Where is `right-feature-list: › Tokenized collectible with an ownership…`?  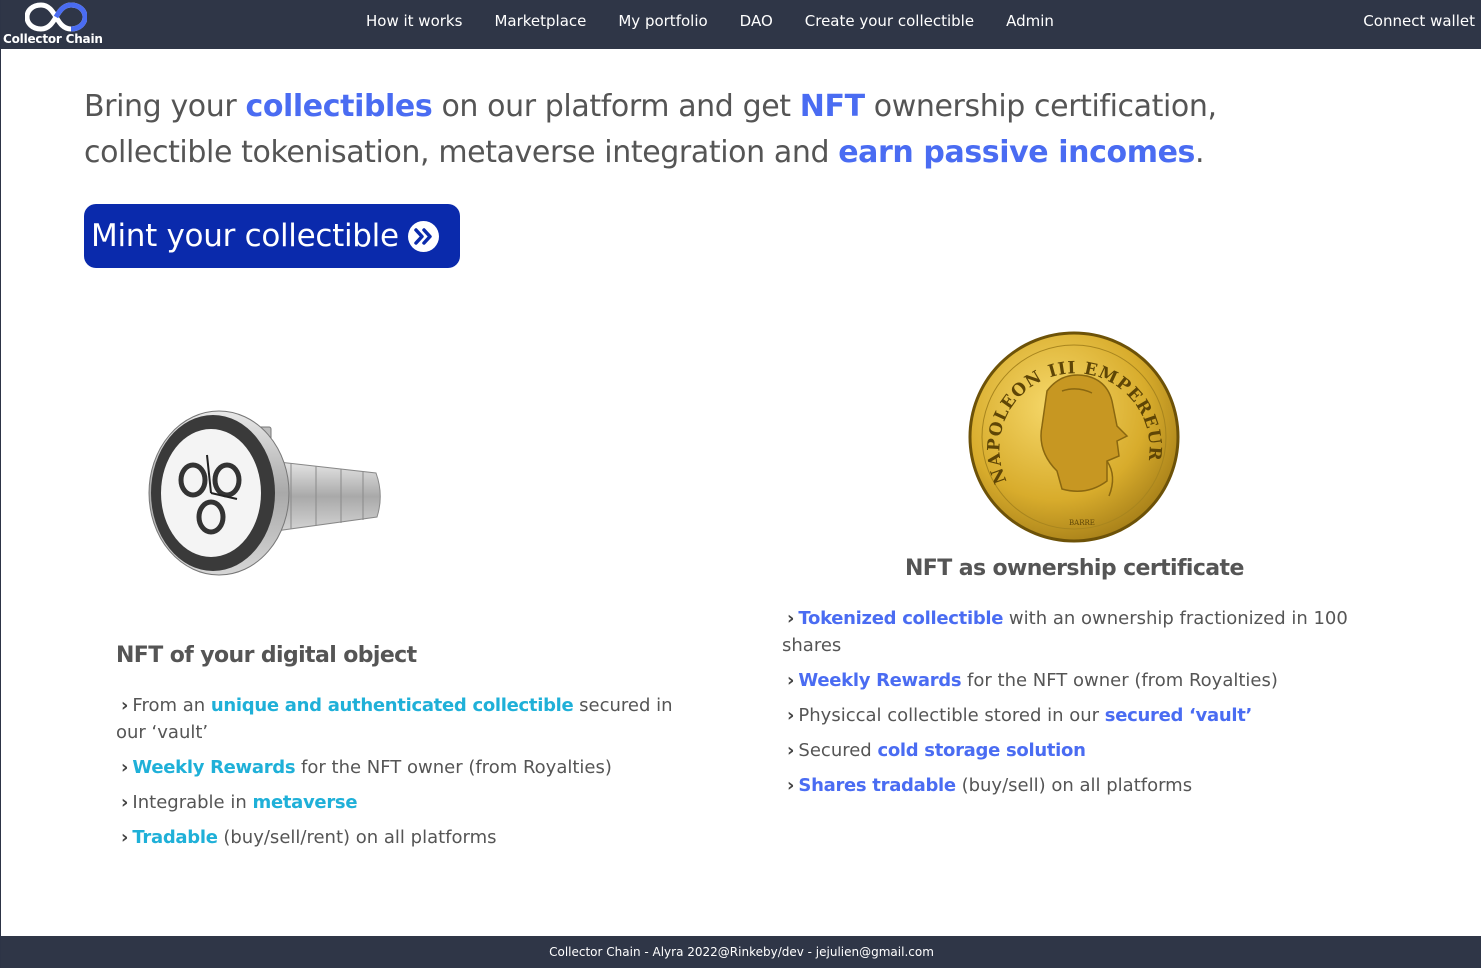
right-feature-list: › Tokenized collectible with an ownership… is located at coordinates (1082, 706).